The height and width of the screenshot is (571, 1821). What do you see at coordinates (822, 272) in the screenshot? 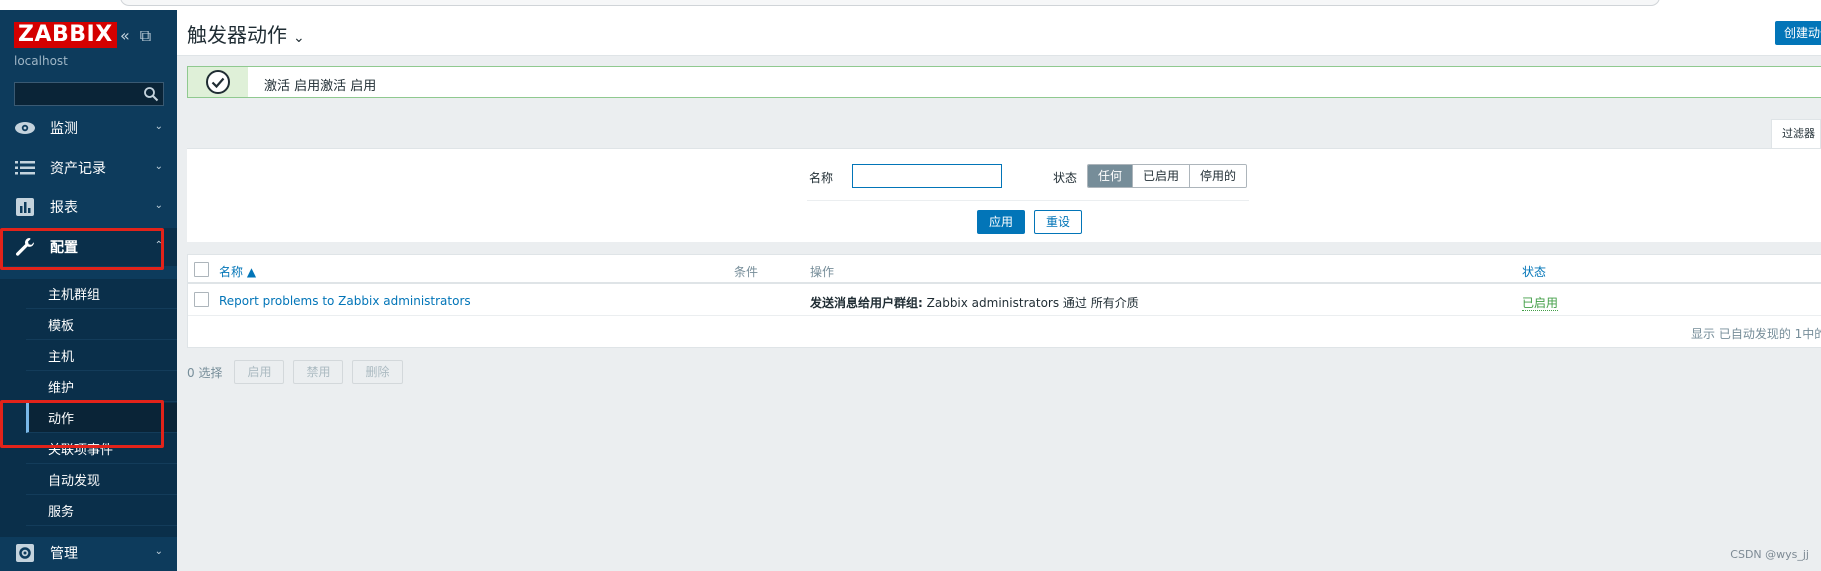
I see `column-operations-header: 操作` at bounding box center [822, 272].